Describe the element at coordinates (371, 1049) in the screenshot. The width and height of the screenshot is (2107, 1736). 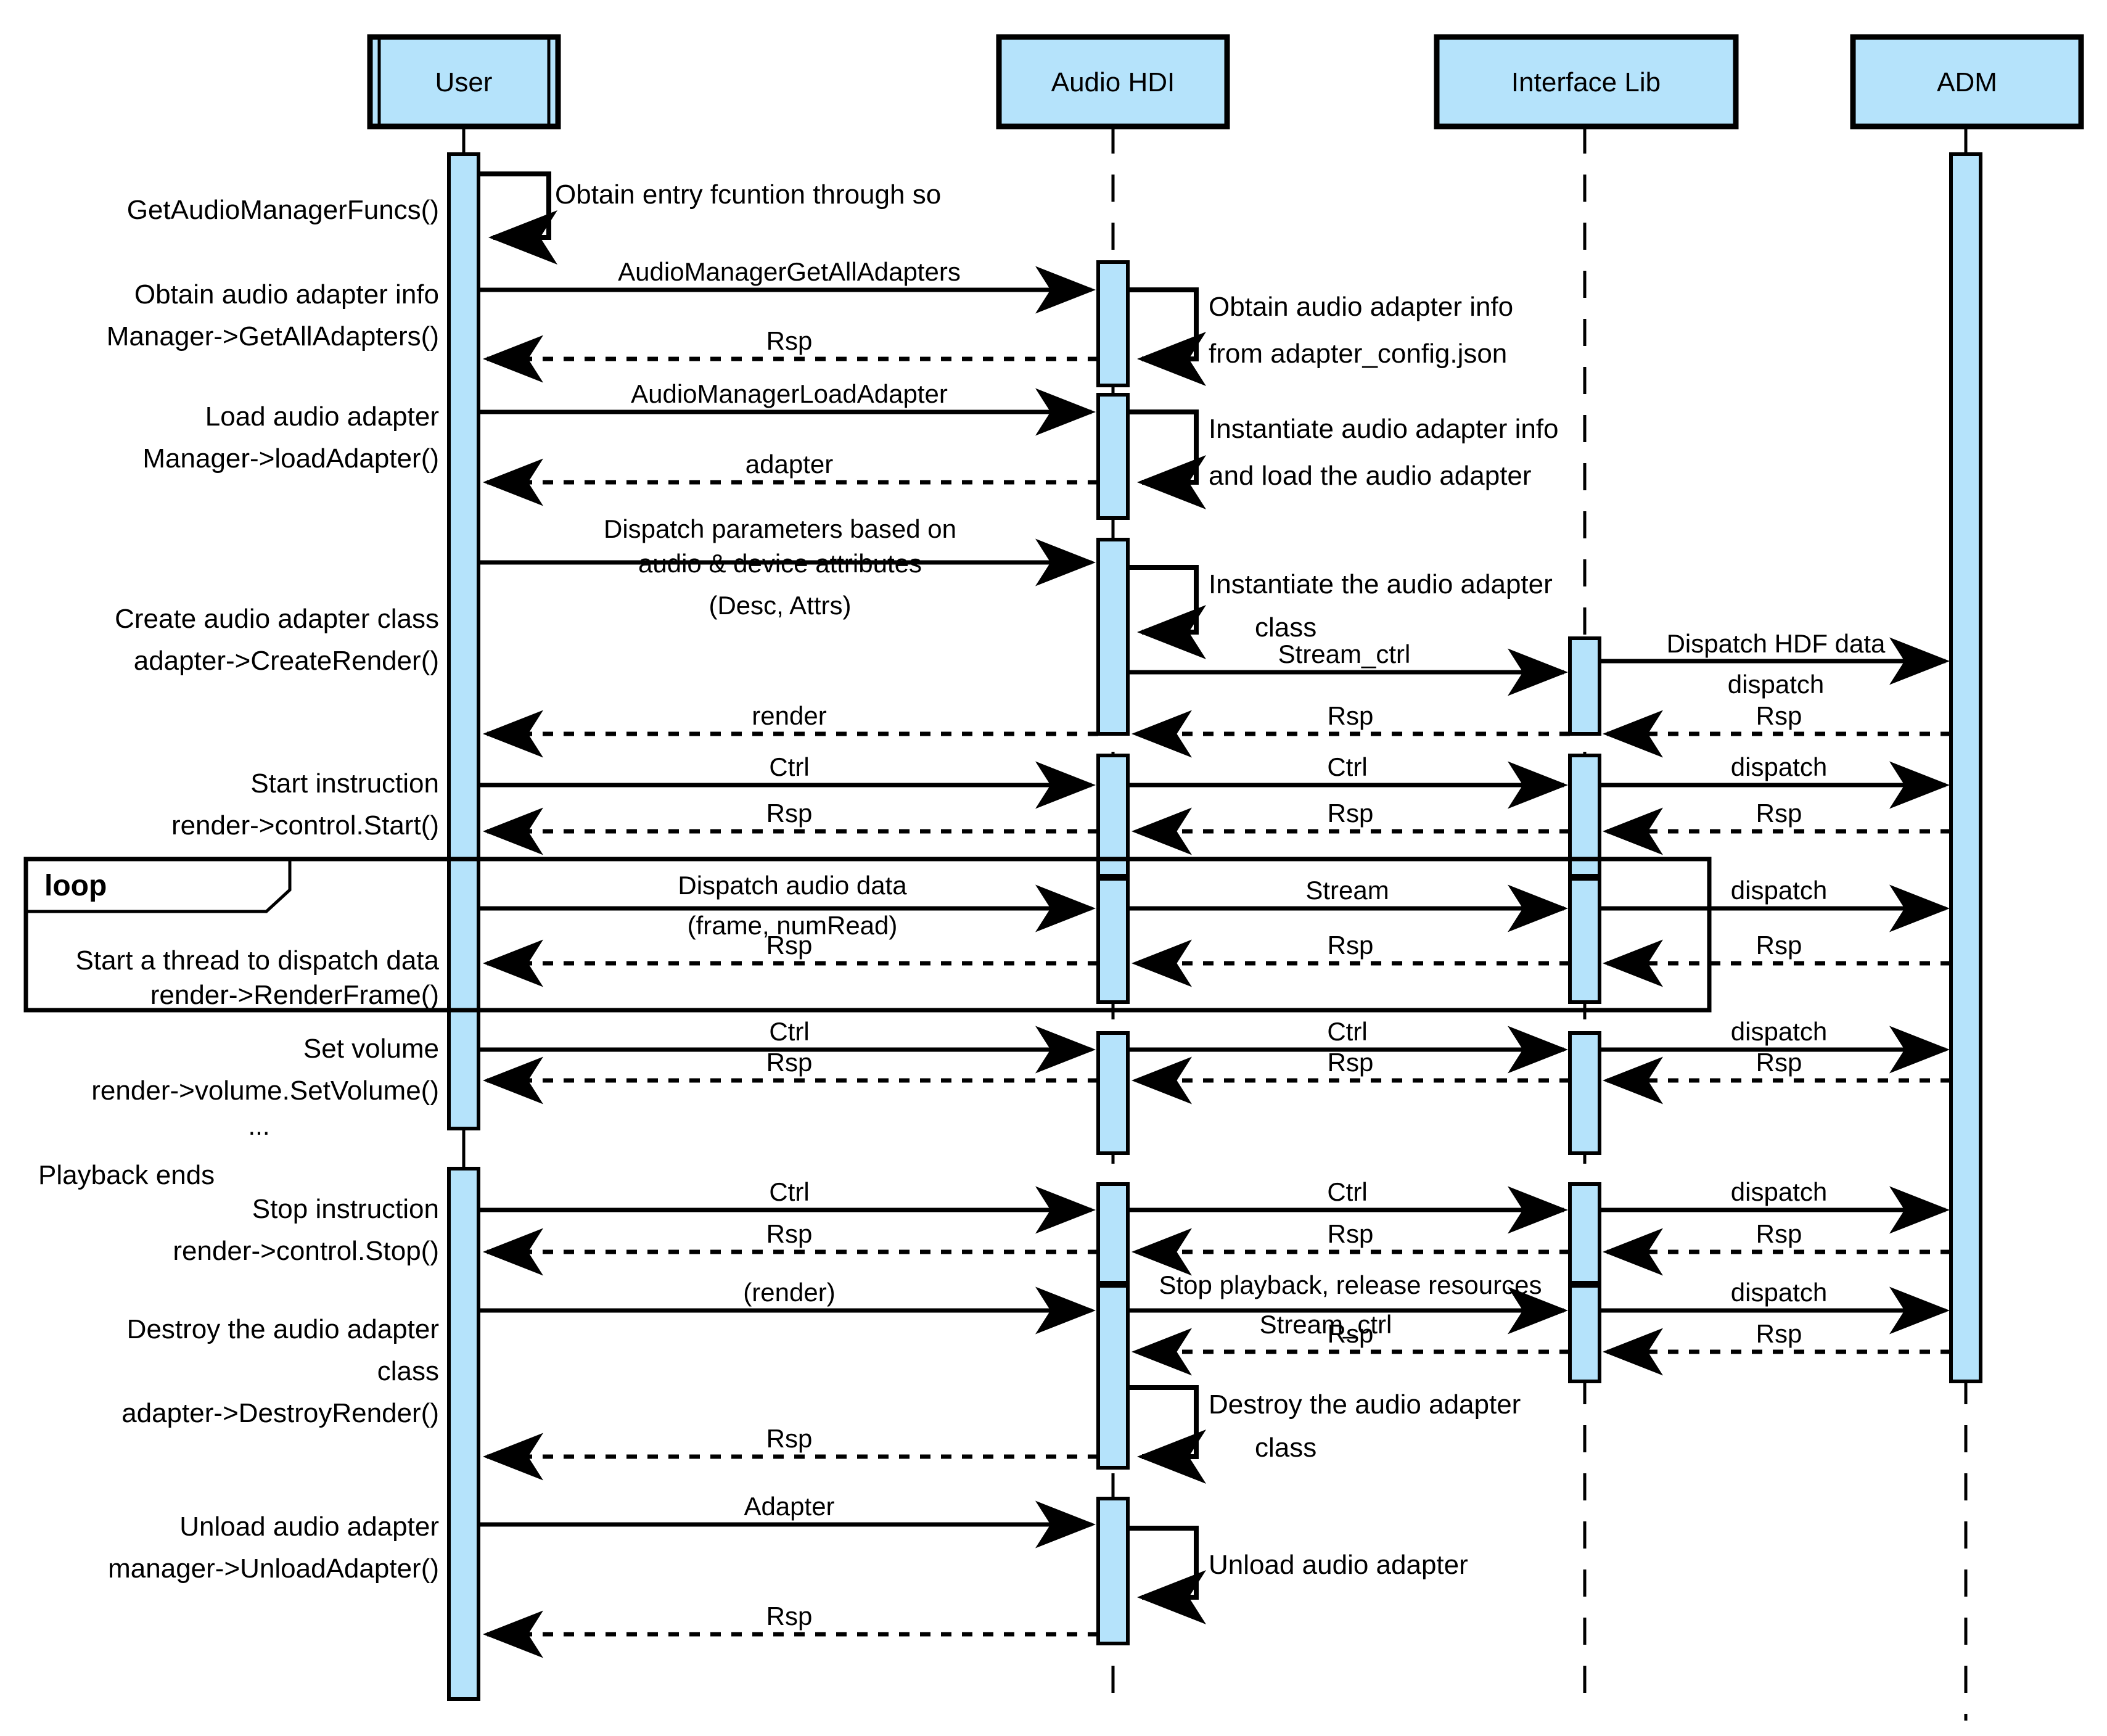
I see `left-label-set-volume-line1: Set volume` at that location.